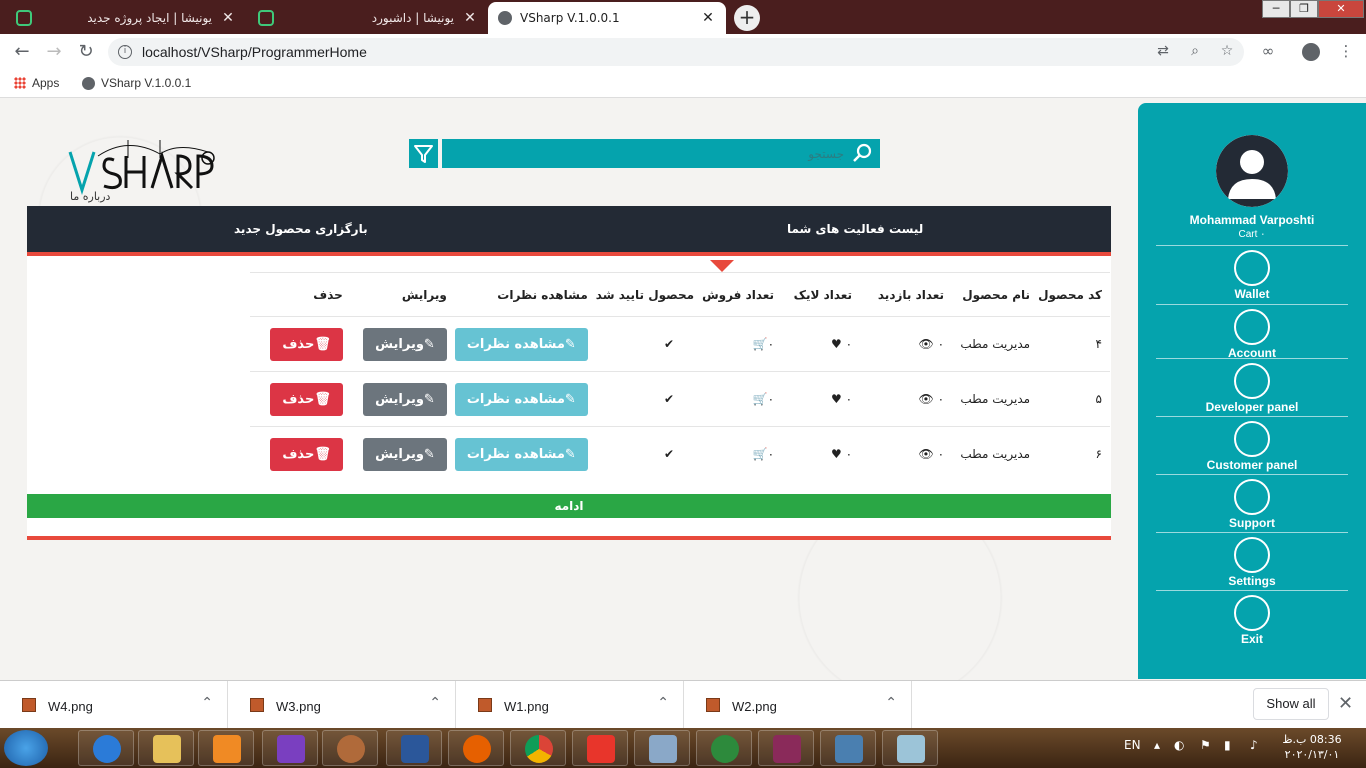 The image size is (1366, 768). Describe the element at coordinates (136, 83) in the screenshot. I see `bookmark-vsharp: VSharp V.1.0.0.1` at that location.